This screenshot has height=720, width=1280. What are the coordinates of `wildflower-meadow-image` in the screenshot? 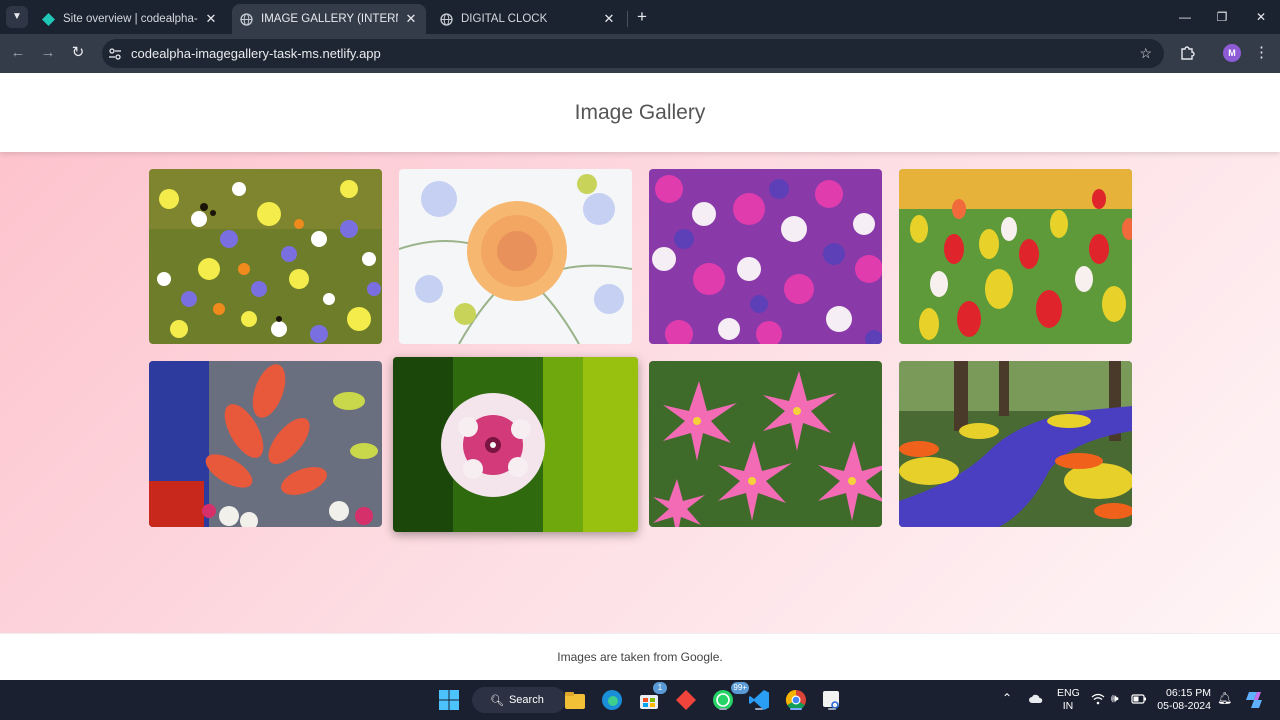 It's located at (265, 256).